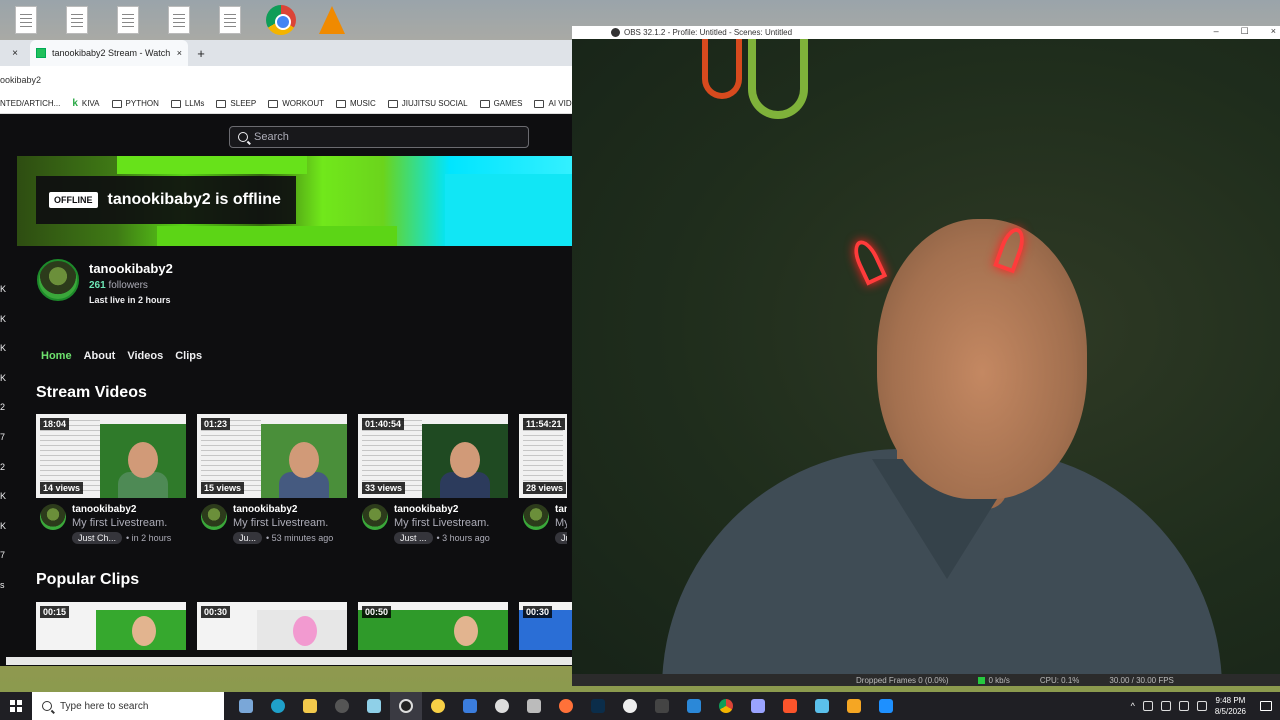 The image size is (1280, 720). Describe the element at coordinates (433, 456) in the screenshot. I see `video-thumbnail: 01:40:54 33 views` at that location.